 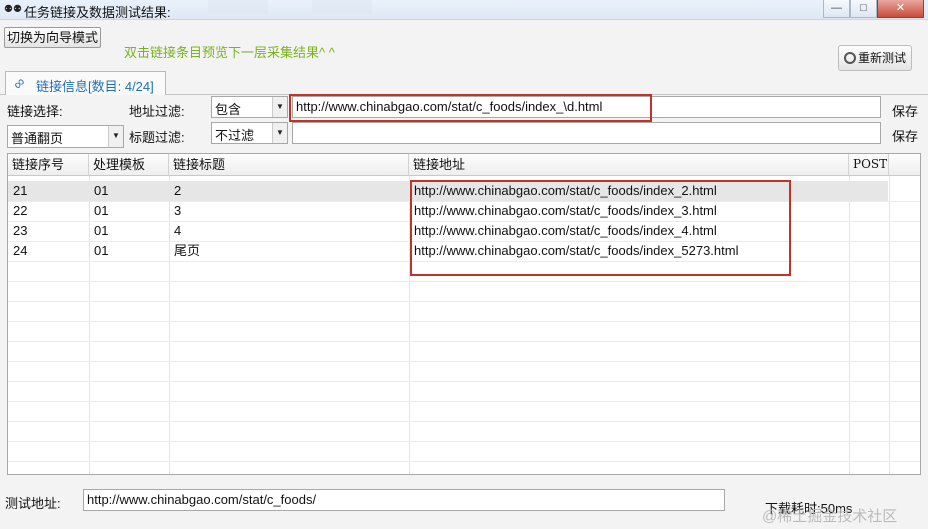 I want to click on address-filter-mode-value: 包含, so click(x=228, y=109).